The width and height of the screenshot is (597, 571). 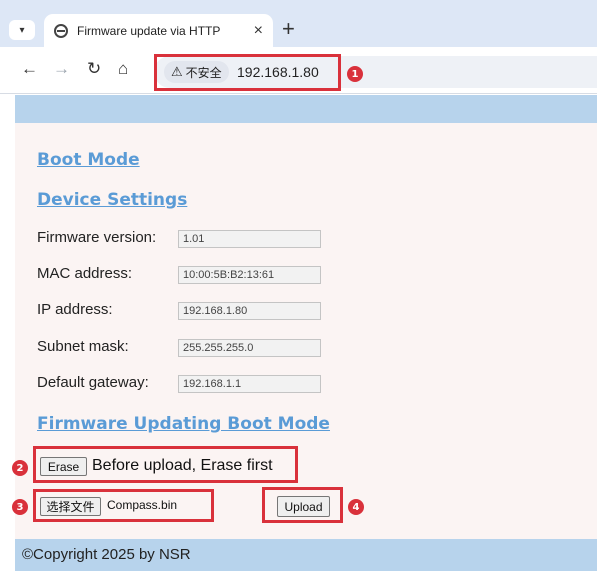 What do you see at coordinates (249, 239) in the screenshot?
I see `firmware-version-field` at bounding box center [249, 239].